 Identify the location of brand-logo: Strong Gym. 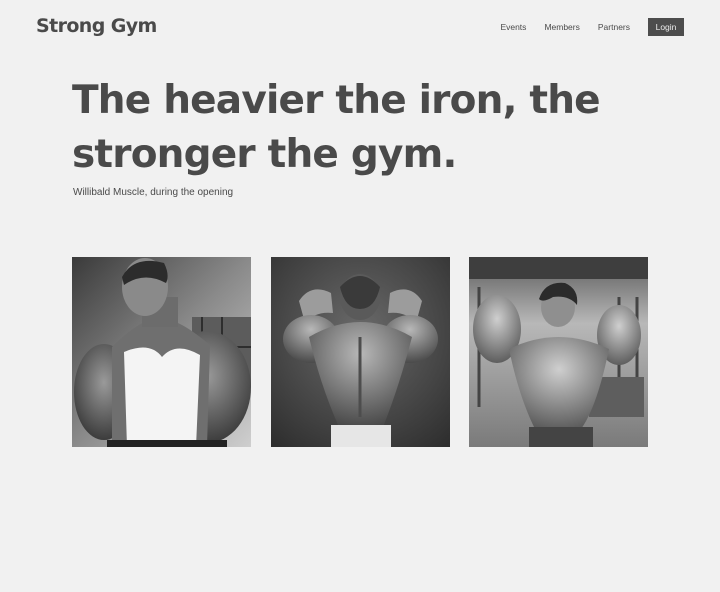
(96, 26).